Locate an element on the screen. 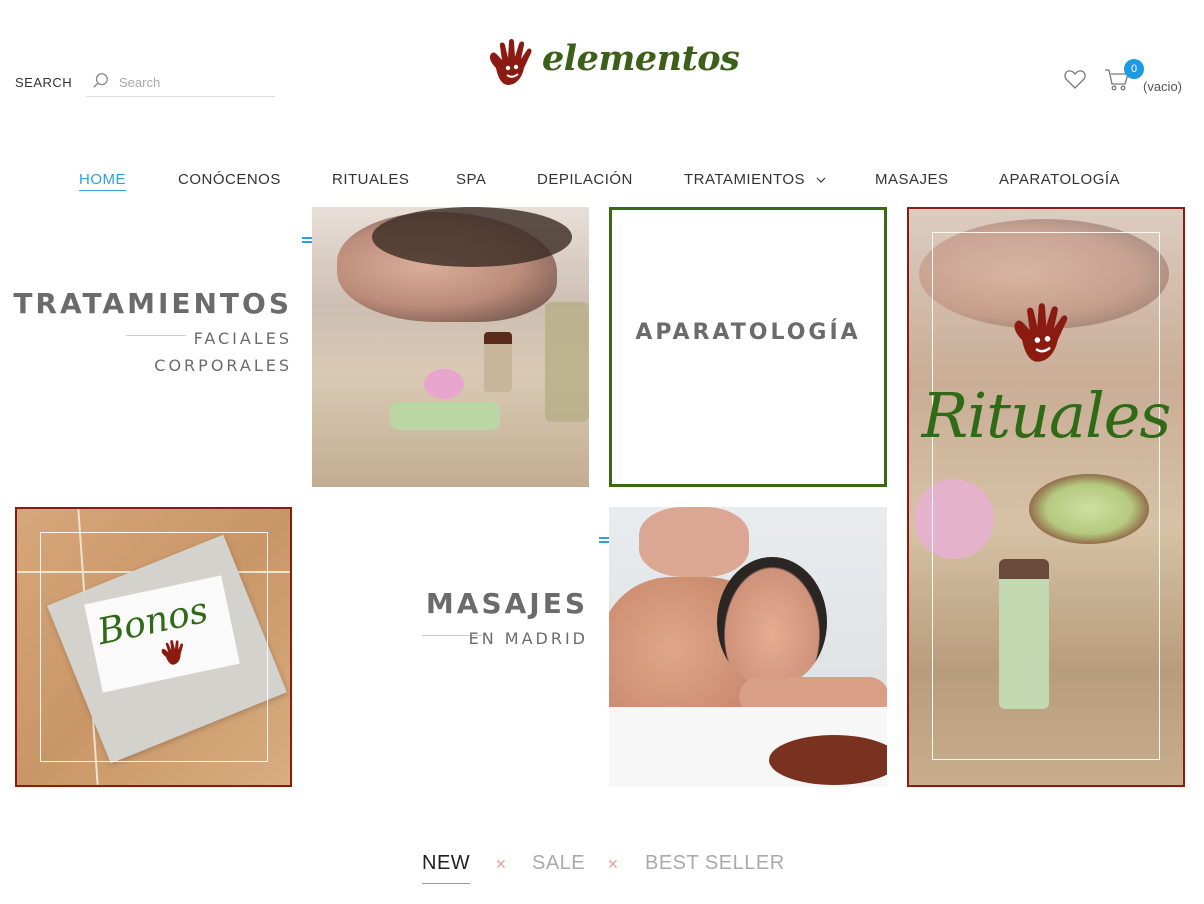 Image resolution: width=1204 pixels, height=904 pixels. tile-masajes: MASAJES EN MADRID is located at coordinates (457, 647).